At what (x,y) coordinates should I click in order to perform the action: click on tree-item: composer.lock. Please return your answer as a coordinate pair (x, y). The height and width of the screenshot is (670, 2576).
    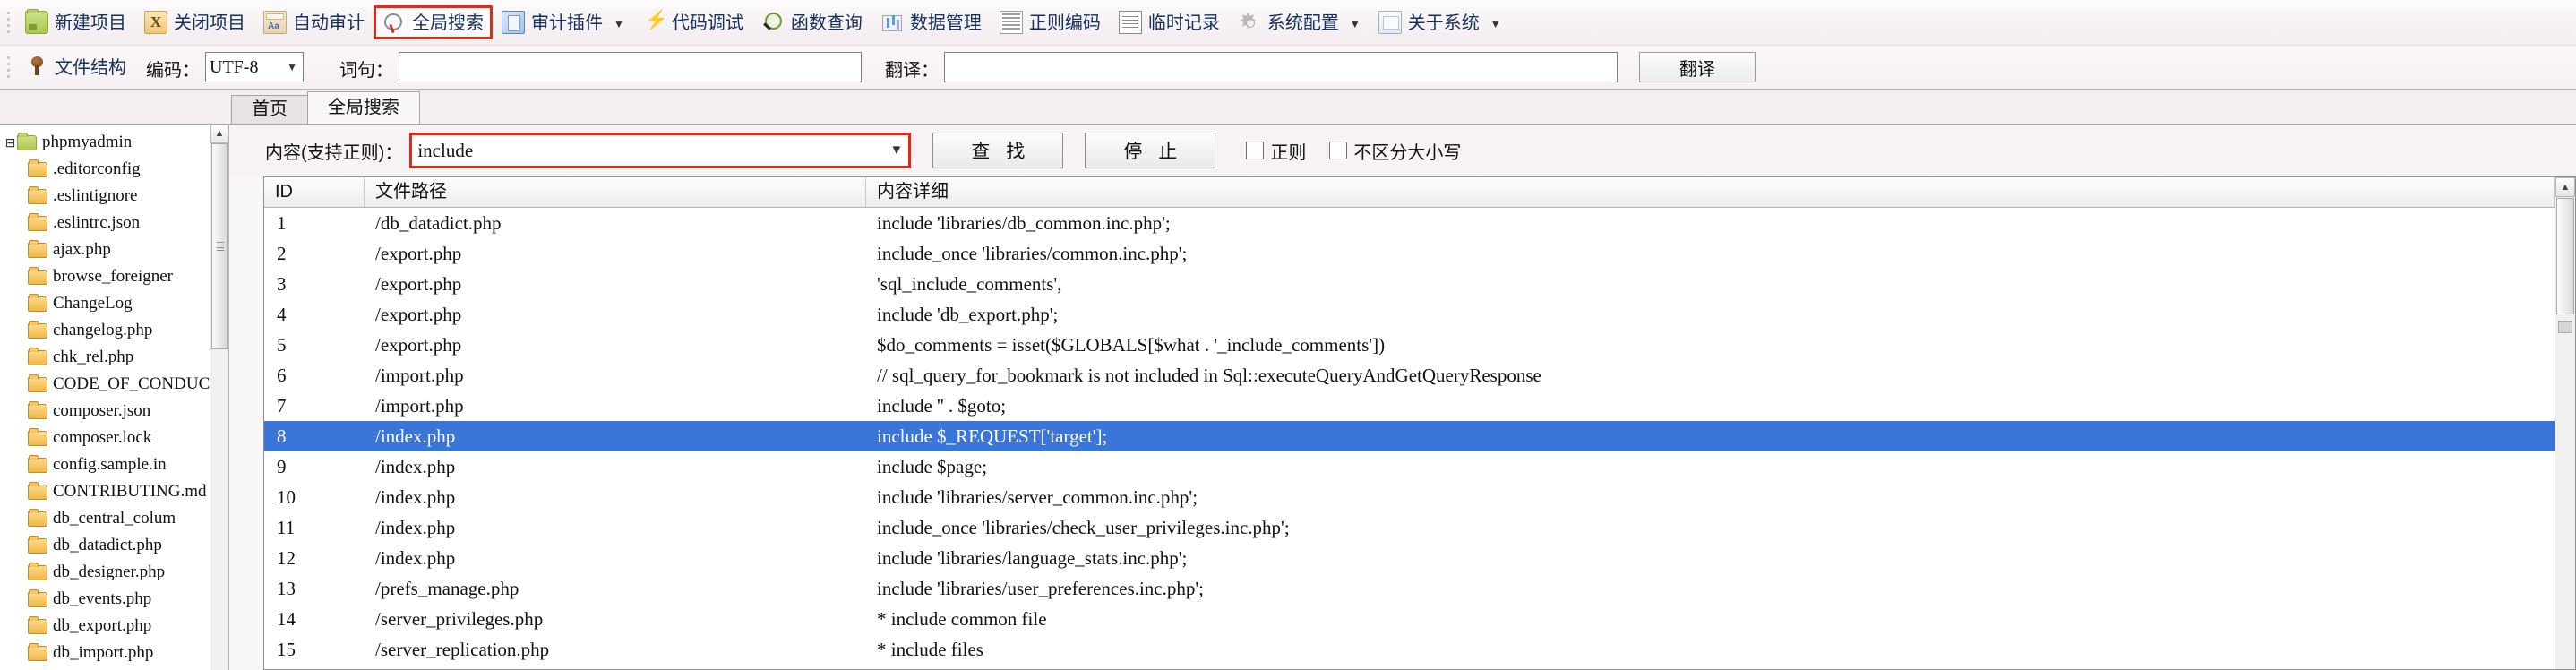
    Looking at the image, I should click on (116, 438).